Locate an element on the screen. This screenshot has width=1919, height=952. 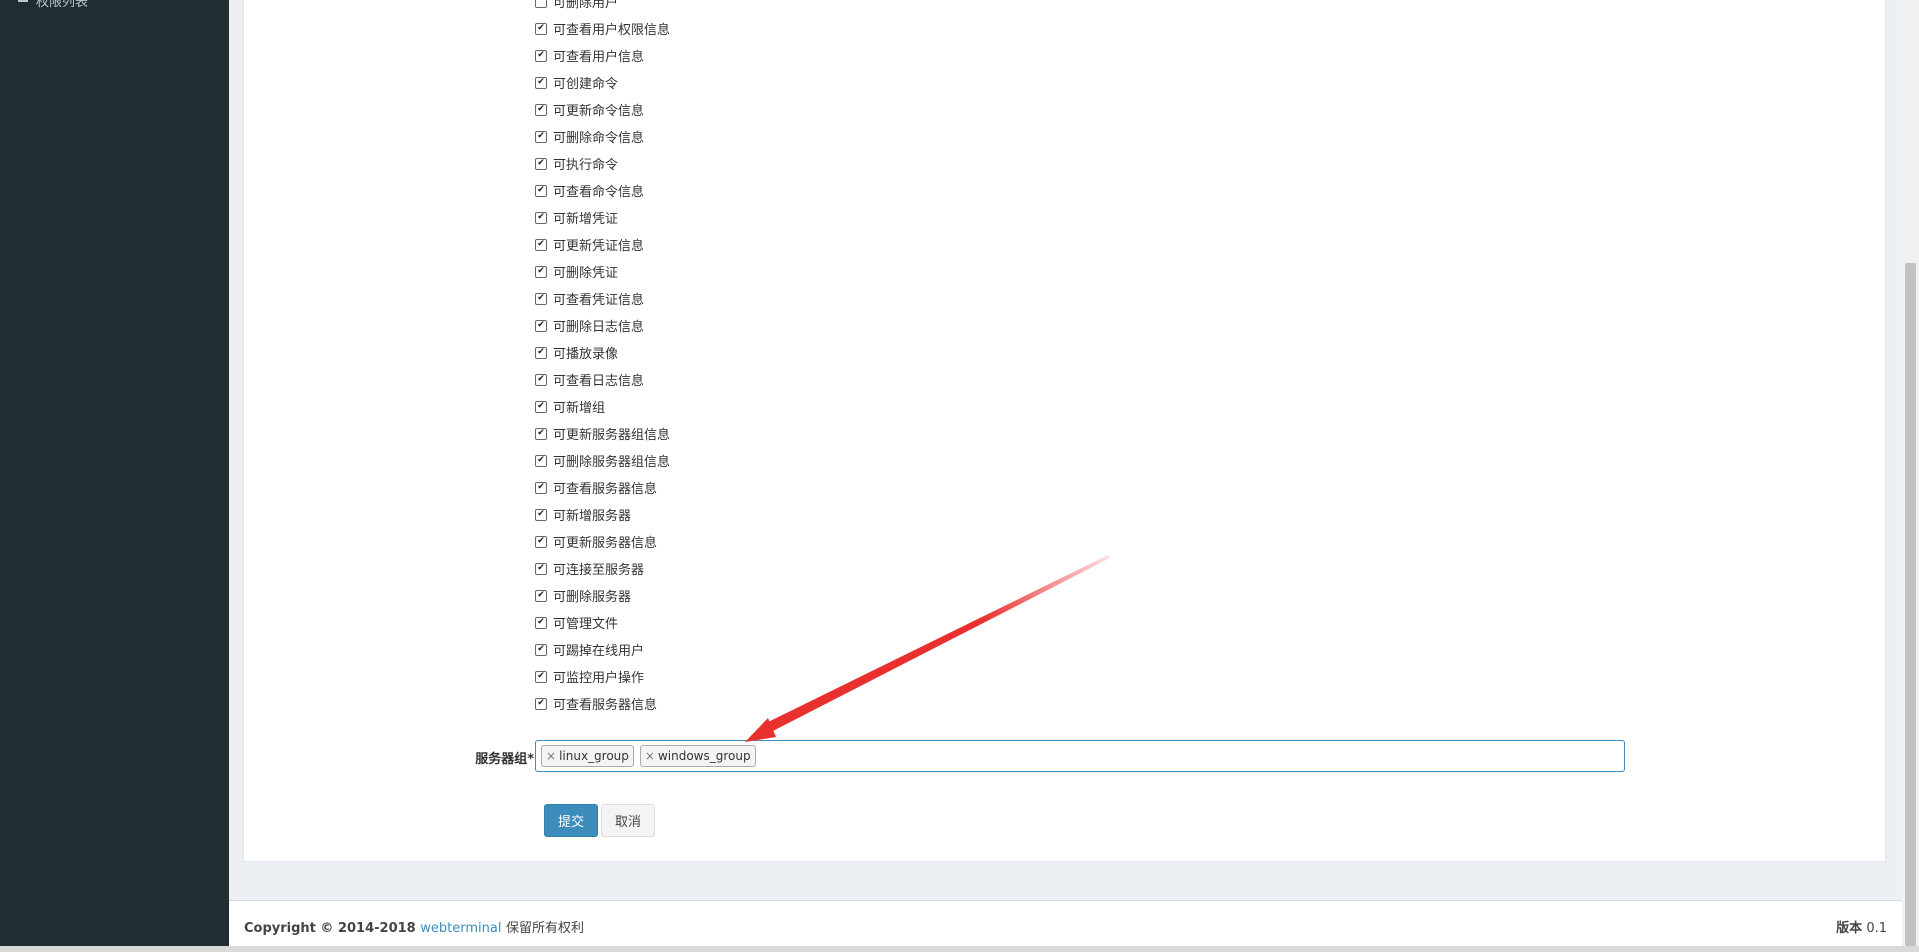
permission-item: ✔ 可监控用户操作 is located at coordinates (602, 676).